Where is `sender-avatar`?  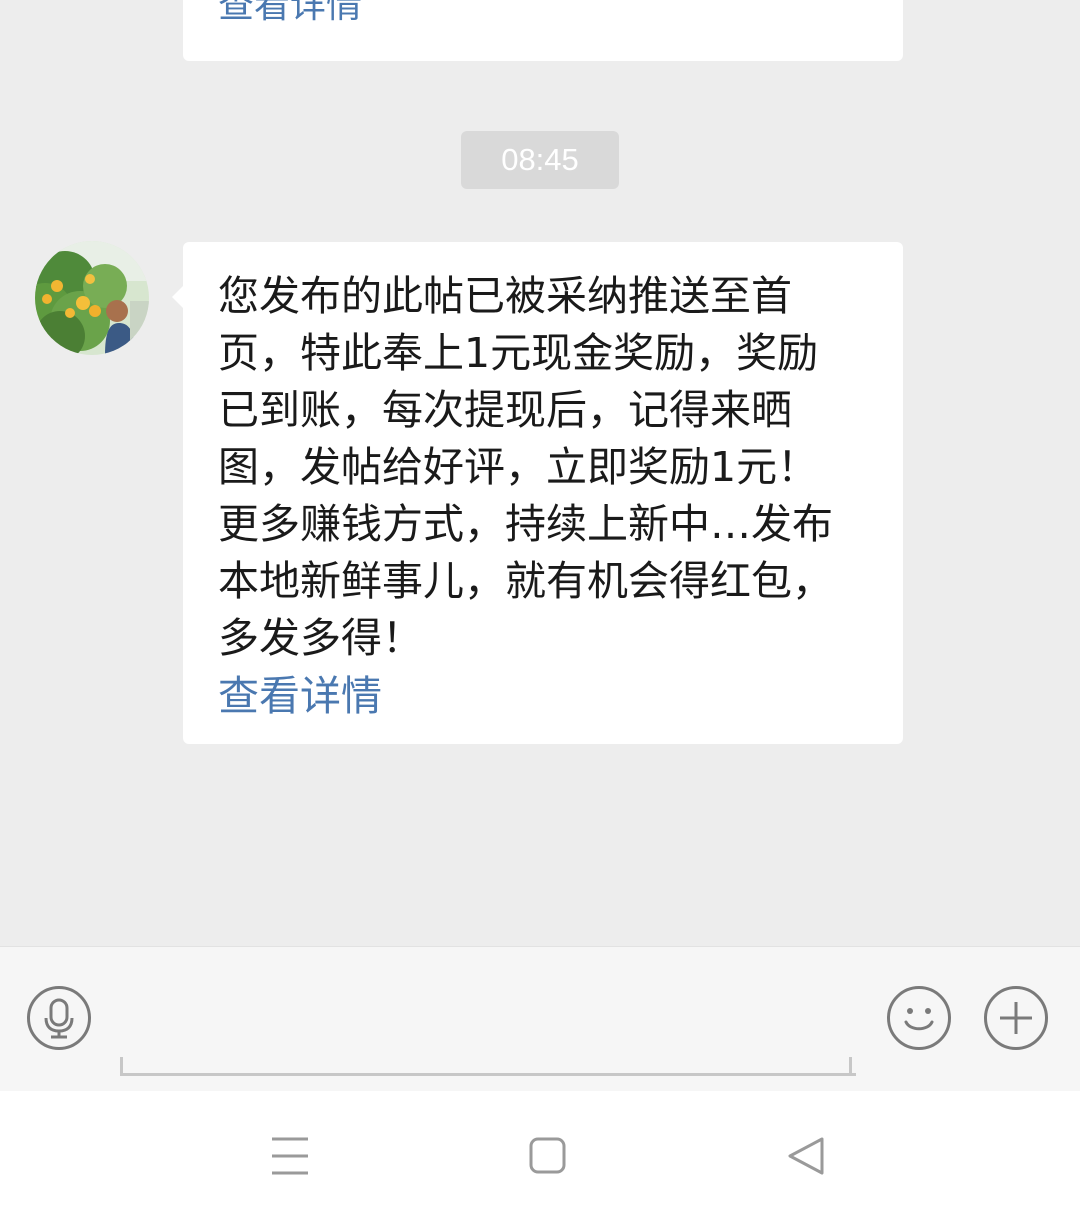 sender-avatar is located at coordinates (92, 298).